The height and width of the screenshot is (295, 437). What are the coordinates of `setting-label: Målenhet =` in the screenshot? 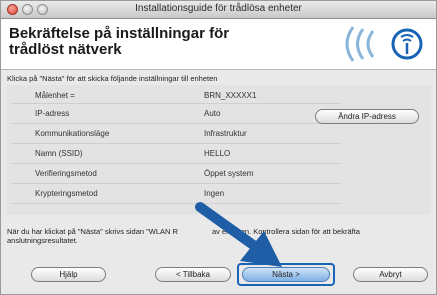 It's located at (55, 95).